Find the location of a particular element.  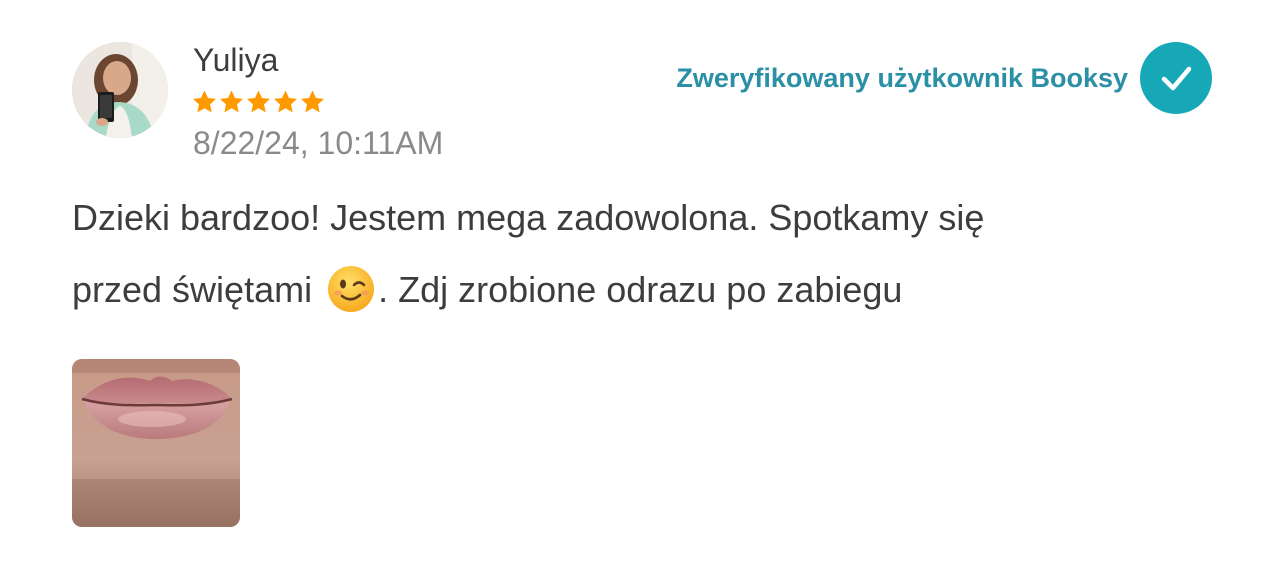

verified-label: Zweryfikowany użytkownik Booksy is located at coordinates (902, 77).